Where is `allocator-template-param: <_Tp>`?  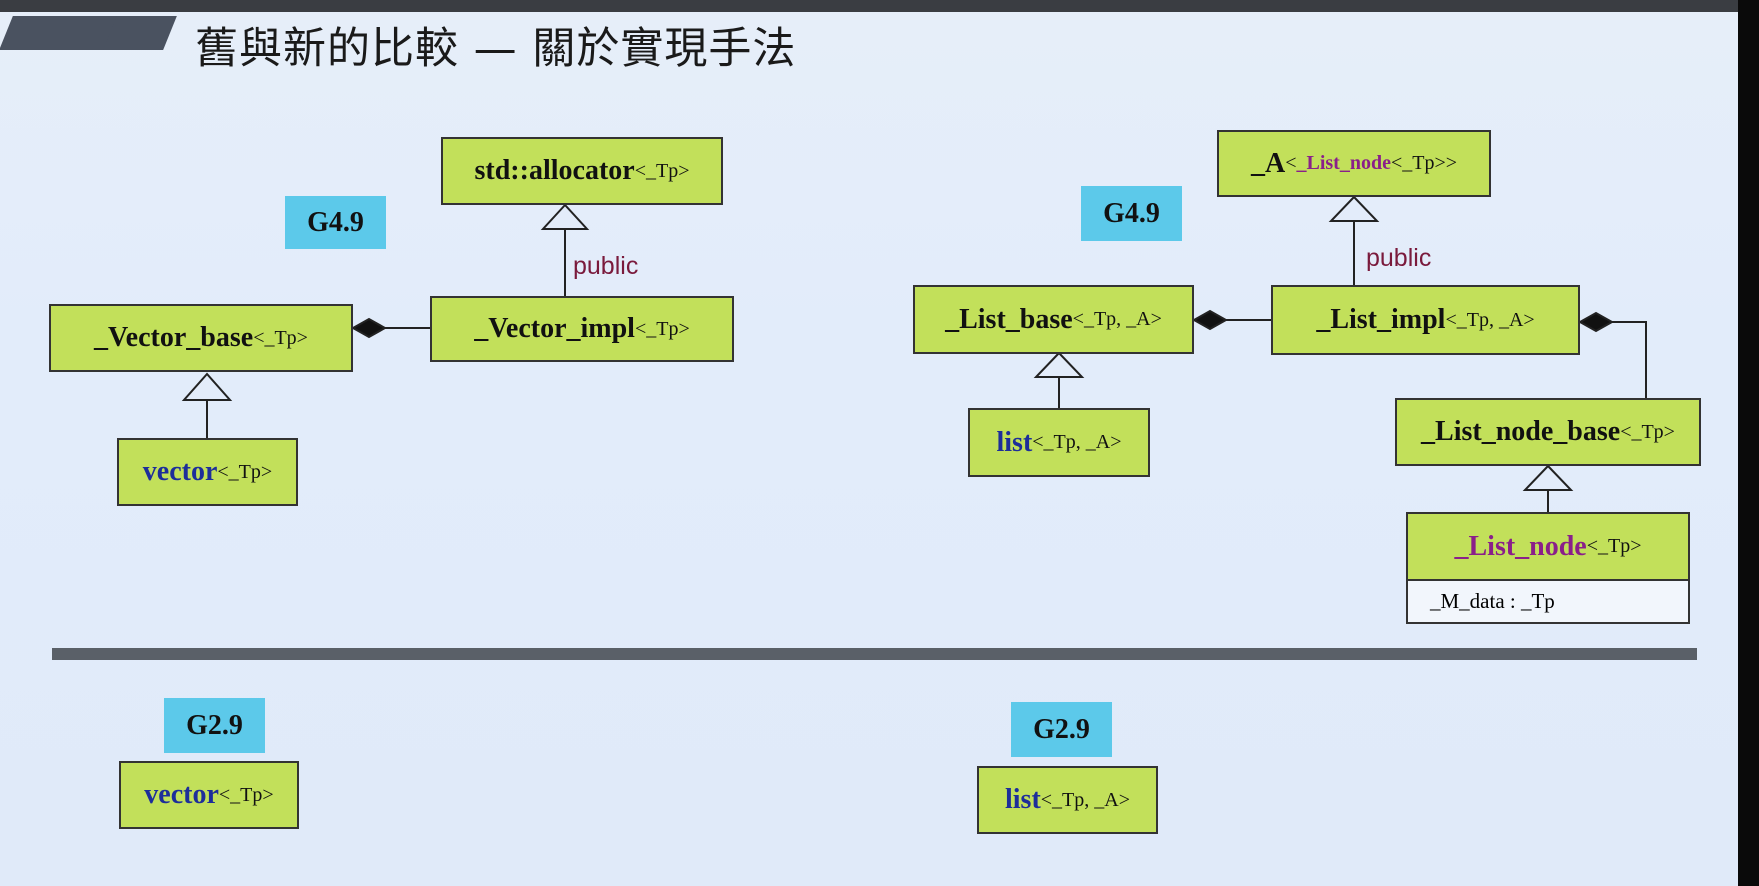 allocator-template-param: <_Tp> is located at coordinates (662, 170).